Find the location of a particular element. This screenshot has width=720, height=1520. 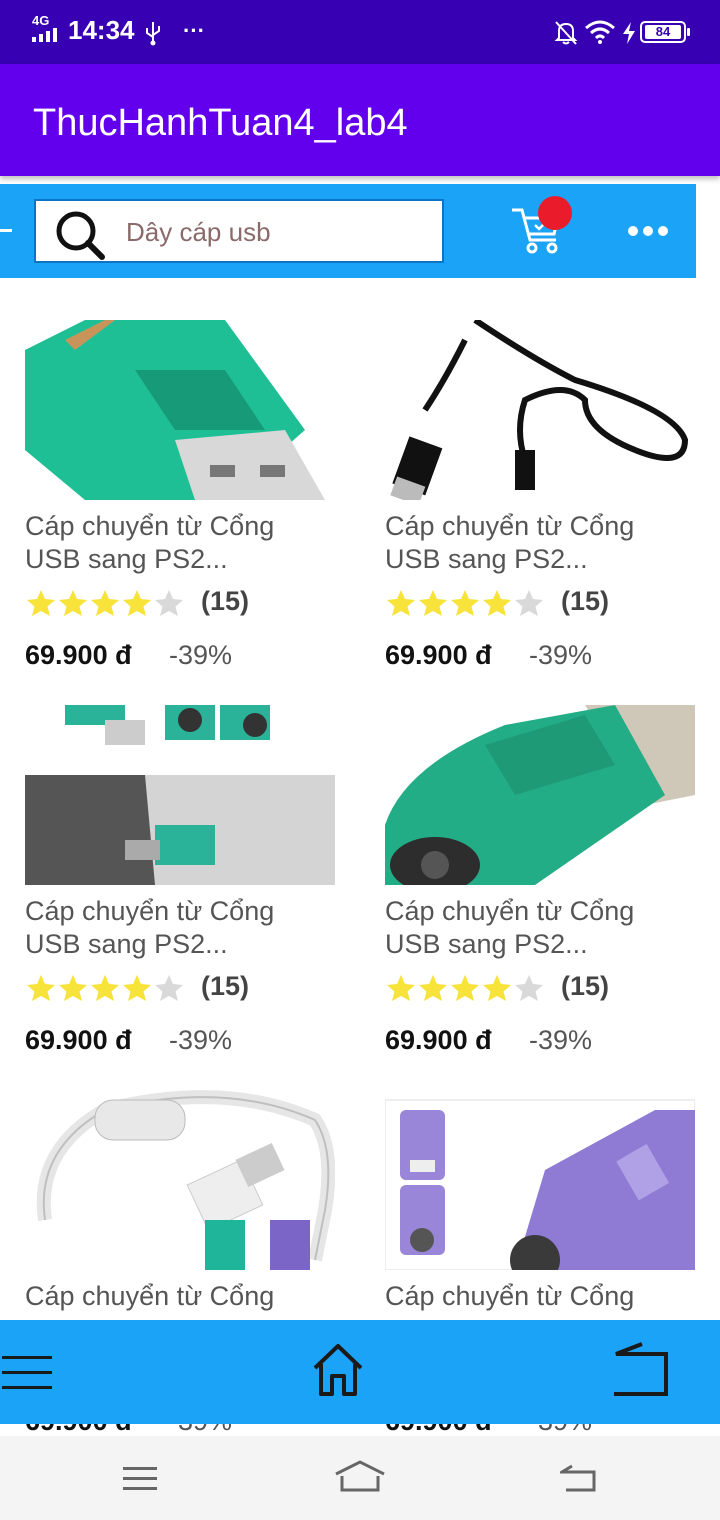

search-input: Dây cáp usb is located at coordinates (239, 231).